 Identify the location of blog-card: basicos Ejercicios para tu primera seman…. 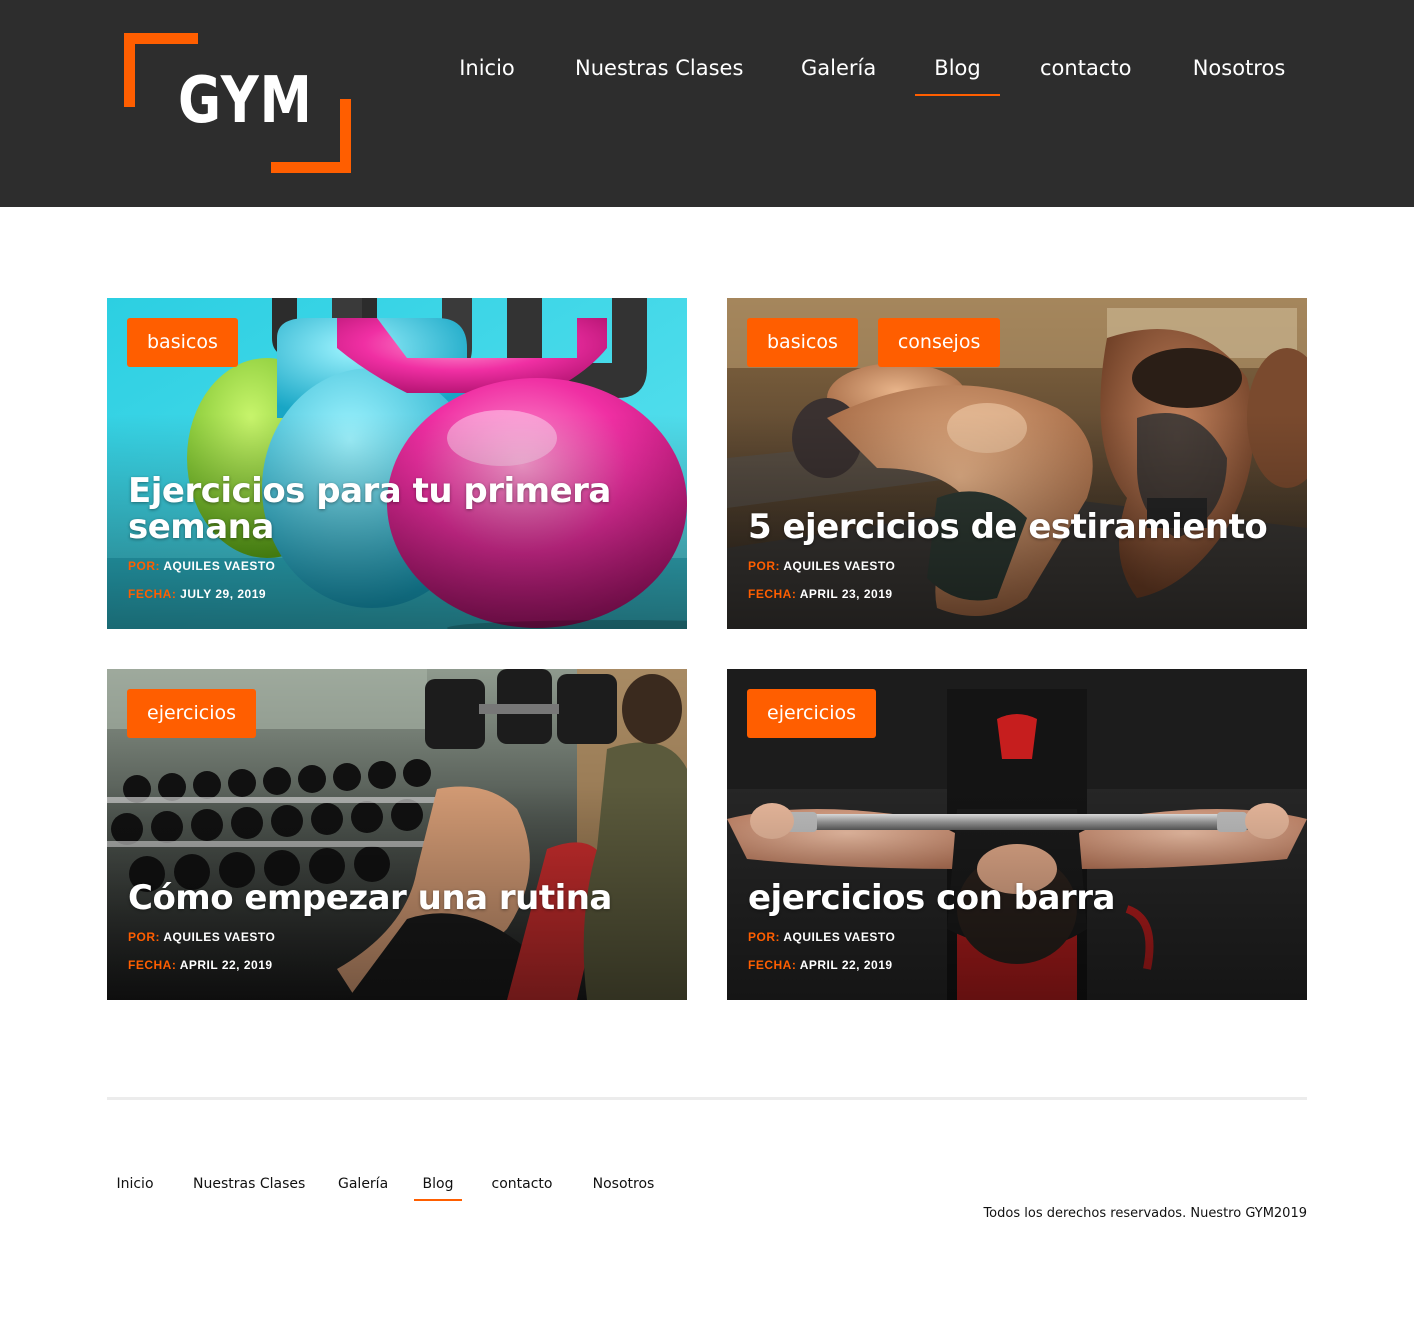
(397, 463).